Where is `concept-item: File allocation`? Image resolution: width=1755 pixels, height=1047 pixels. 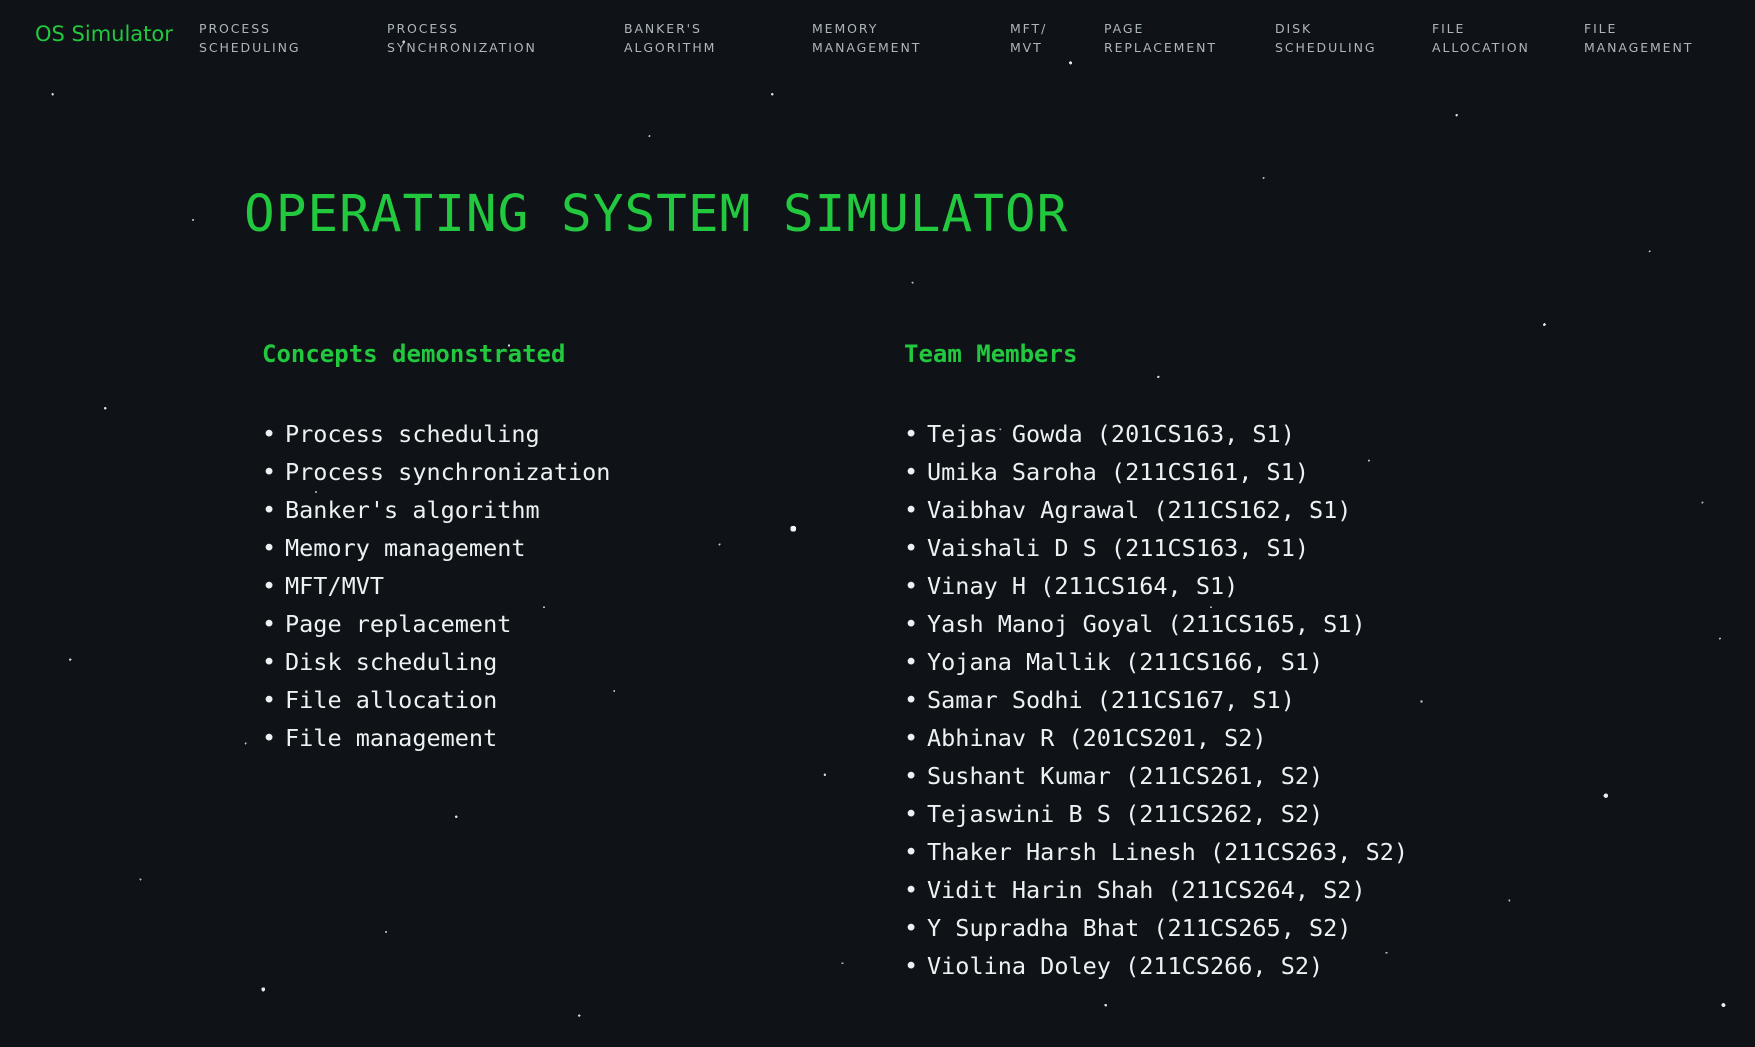 concept-item: File allocation is located at coordinates (436, 700).